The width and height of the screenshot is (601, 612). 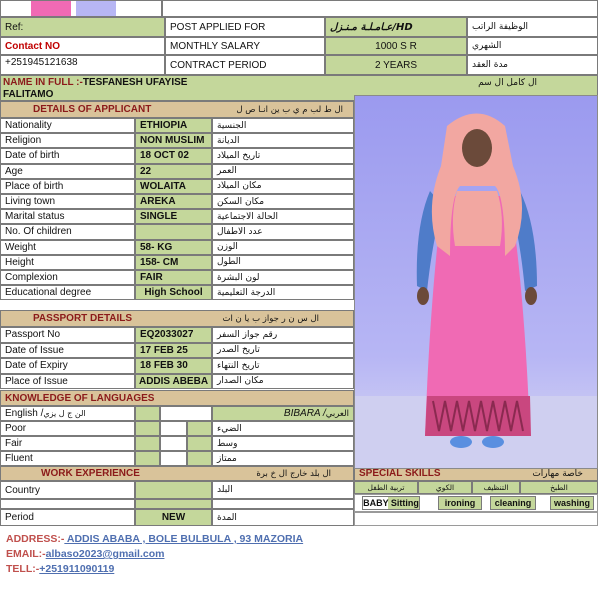 I want to click on contact-label: Contact NO, so click(x=82, y=46).